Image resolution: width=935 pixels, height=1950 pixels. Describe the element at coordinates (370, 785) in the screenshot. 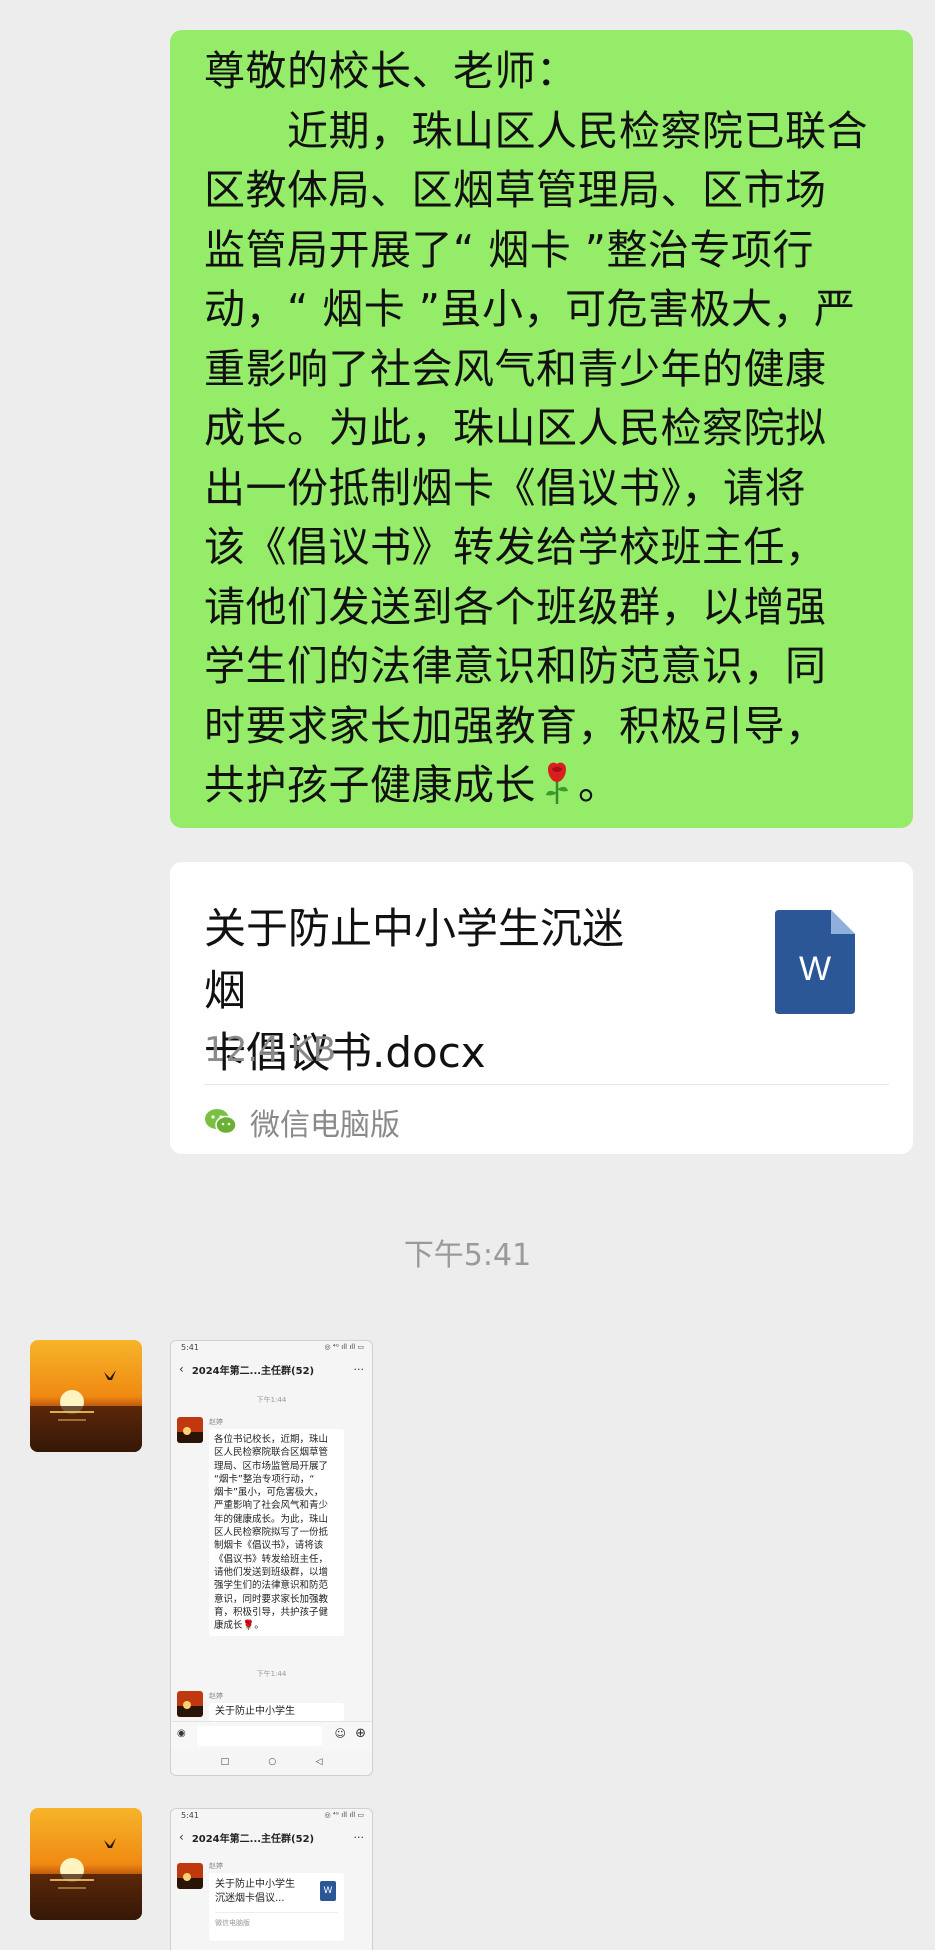

I see `message-text: 共护孩子健康成长` at that location.